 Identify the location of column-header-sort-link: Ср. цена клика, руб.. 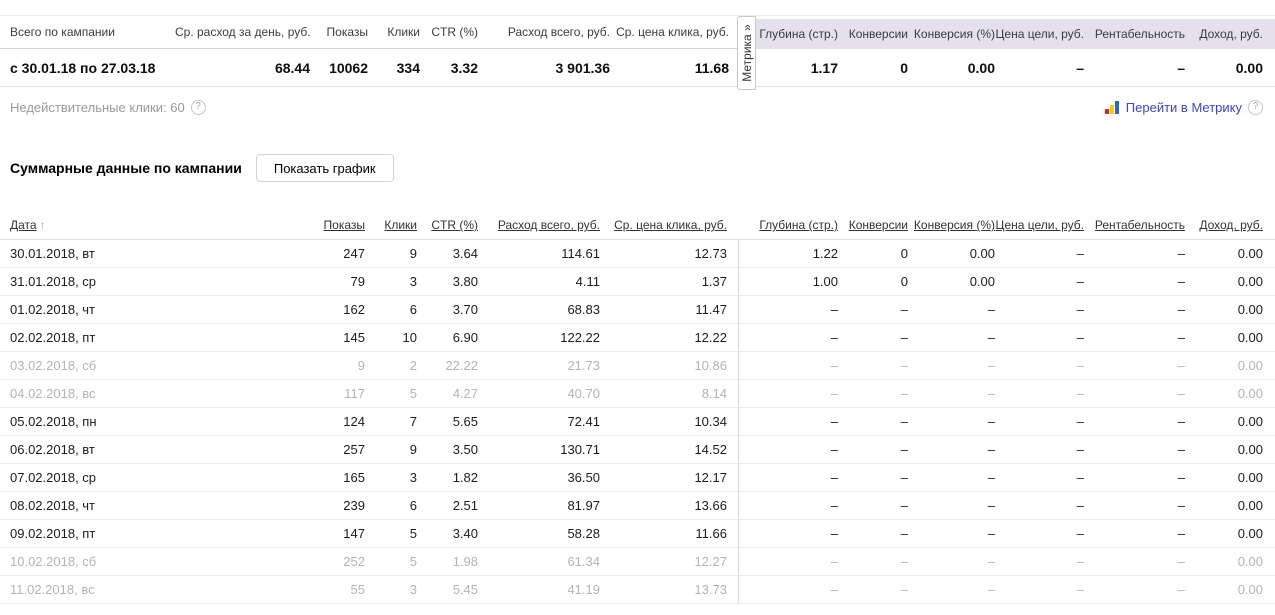
(670, 225).